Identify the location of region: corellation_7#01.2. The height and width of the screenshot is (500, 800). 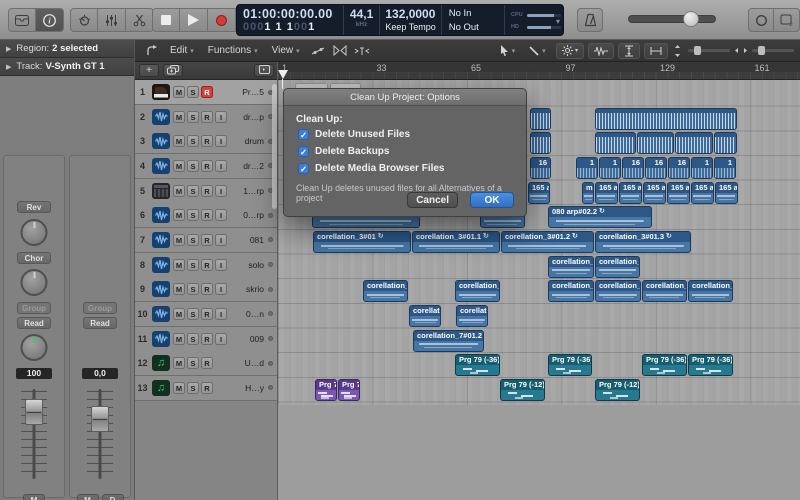
(448, 340).